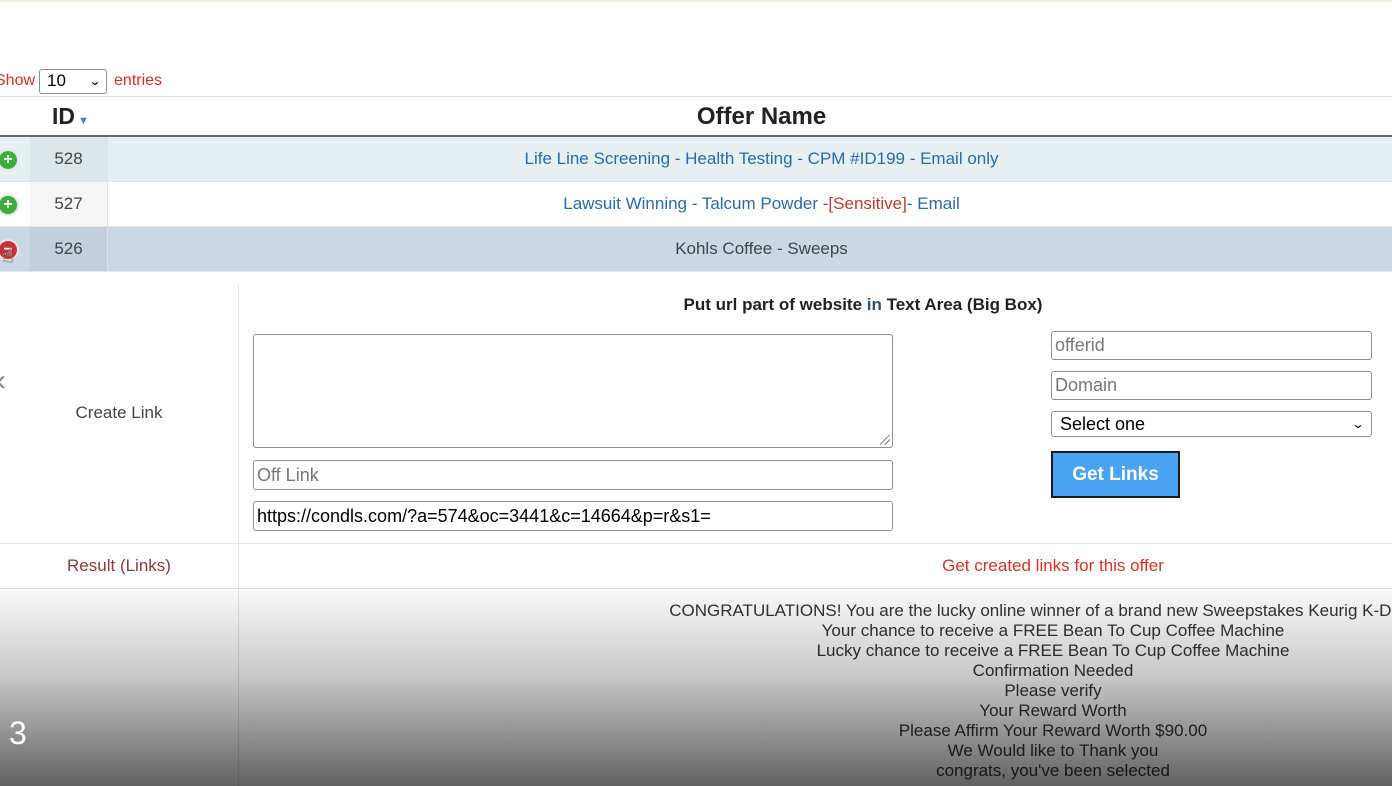 The width and height of the screenshot is (1392, 786). What do you see at coordinates (56, 80) in the screenshot?
I see `entries-select-value: 10` at bounding box center [56, 80].